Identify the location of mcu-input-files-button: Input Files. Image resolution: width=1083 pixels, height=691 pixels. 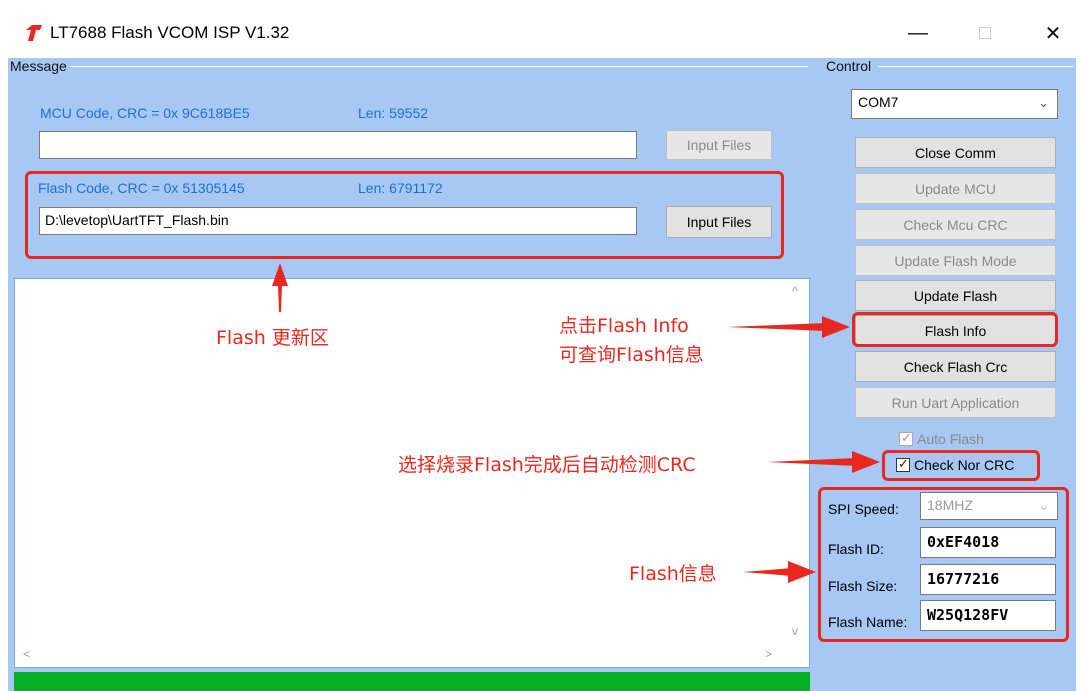
(719, 145).